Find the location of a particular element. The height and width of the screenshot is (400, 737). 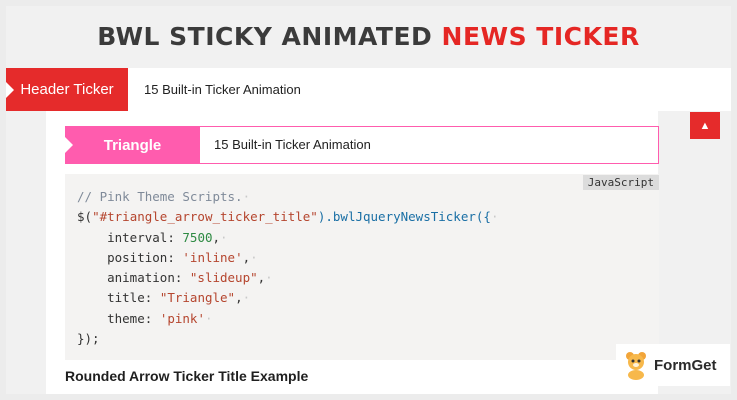

title-accent: NEWS TICKER is located at coordinates (540, 36).